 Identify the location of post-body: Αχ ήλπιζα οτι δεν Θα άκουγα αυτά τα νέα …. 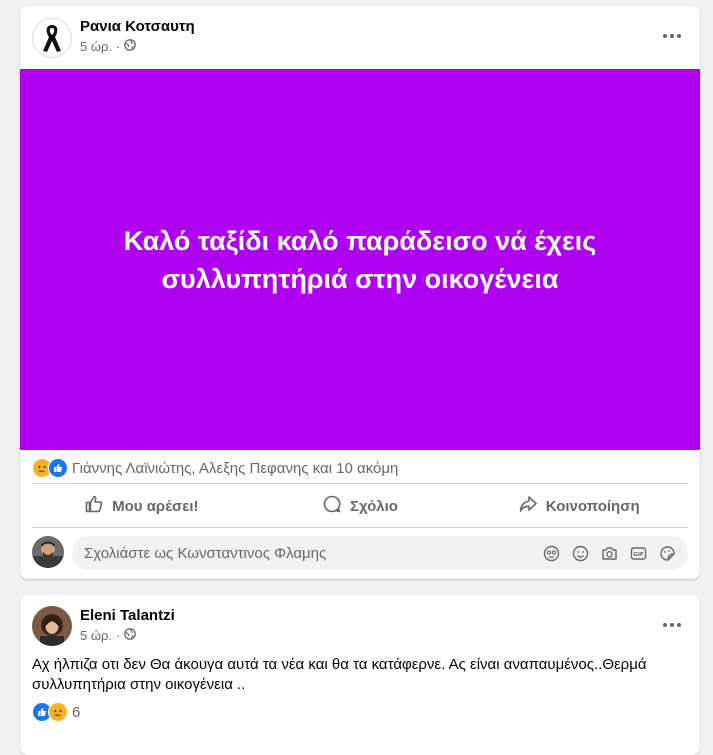
(339, 674).